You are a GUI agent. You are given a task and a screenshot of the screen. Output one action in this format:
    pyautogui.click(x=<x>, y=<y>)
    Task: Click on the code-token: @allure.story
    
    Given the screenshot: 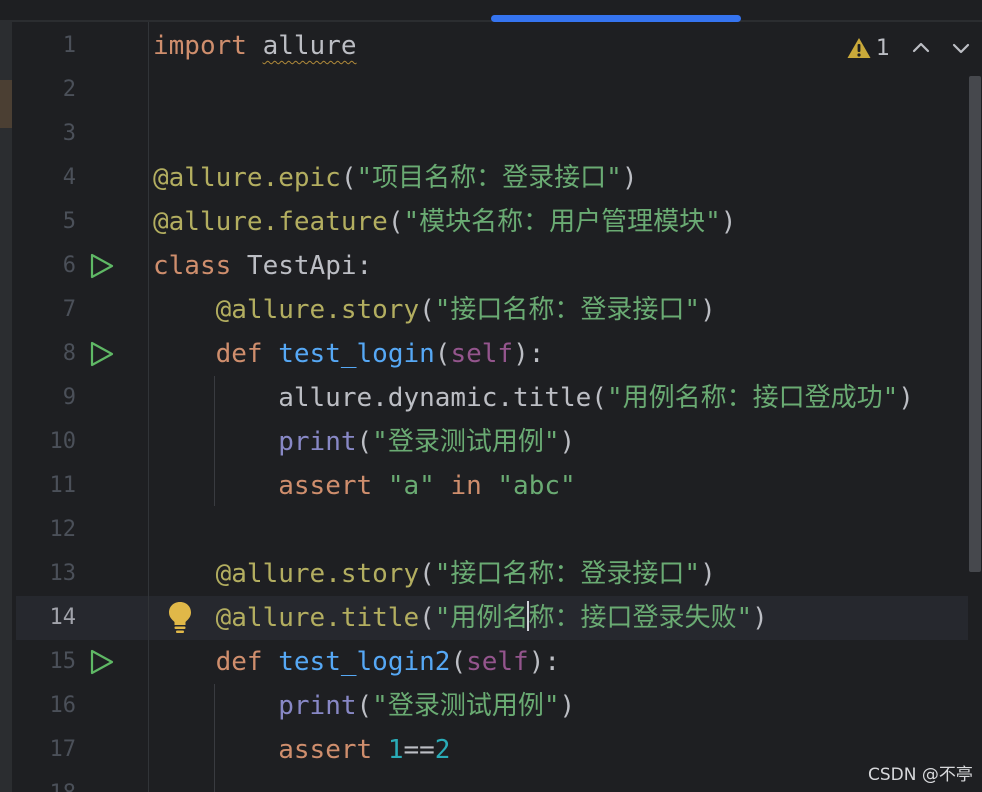 What is the action you would take?
    pyautogui.click(x=317, y=574)
    